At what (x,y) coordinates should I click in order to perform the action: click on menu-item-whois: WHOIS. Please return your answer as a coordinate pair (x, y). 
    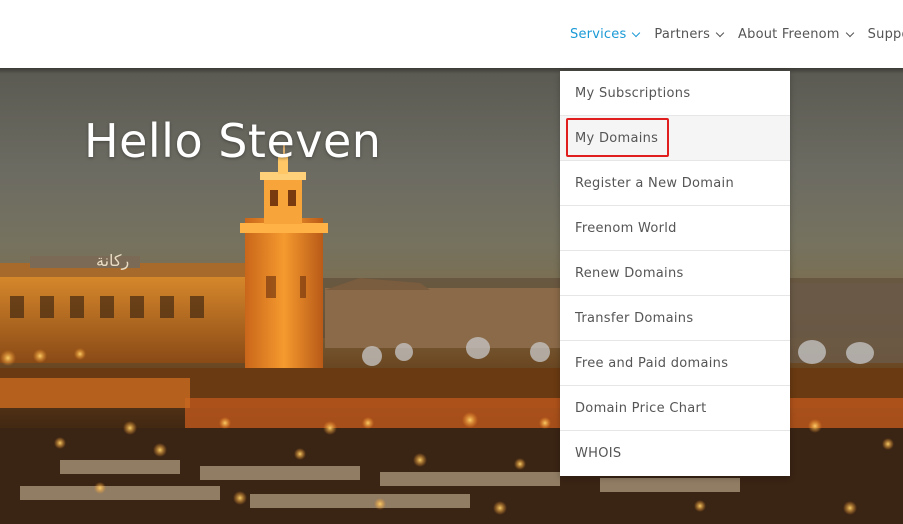
    Looking at the image, I should click on (675, 453).